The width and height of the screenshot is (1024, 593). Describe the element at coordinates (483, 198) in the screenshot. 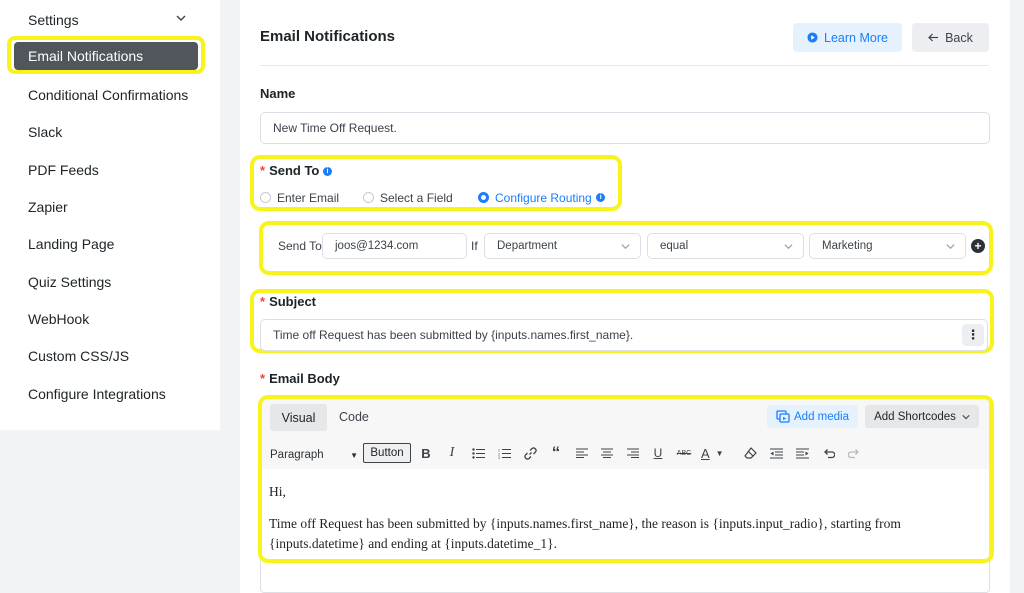

I see `radio-button-selected` at that location.